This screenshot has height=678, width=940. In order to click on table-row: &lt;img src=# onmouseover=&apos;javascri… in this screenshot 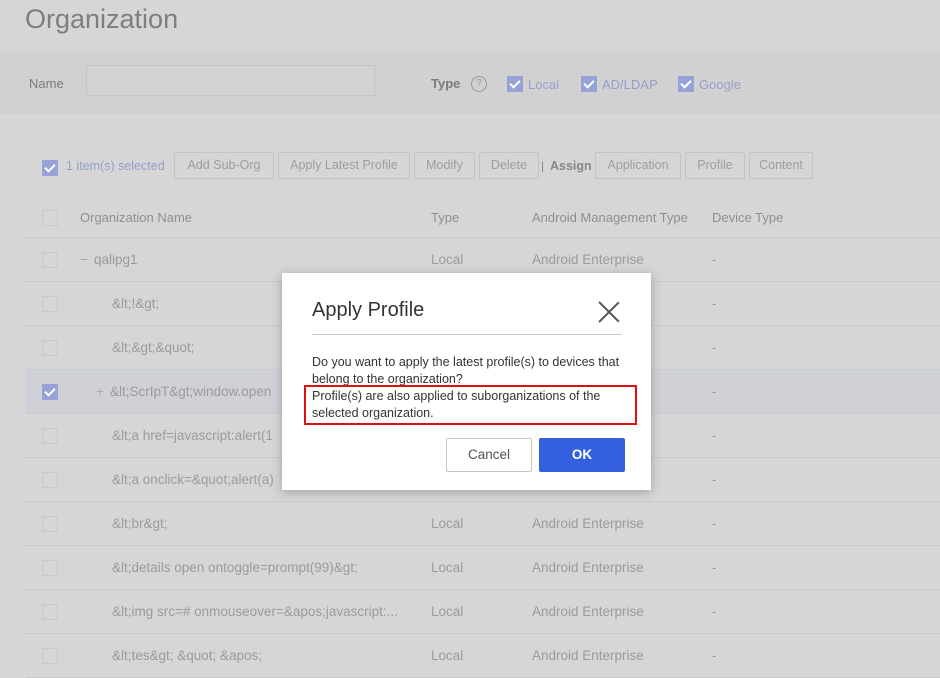, I will do `click(482, 612)`.